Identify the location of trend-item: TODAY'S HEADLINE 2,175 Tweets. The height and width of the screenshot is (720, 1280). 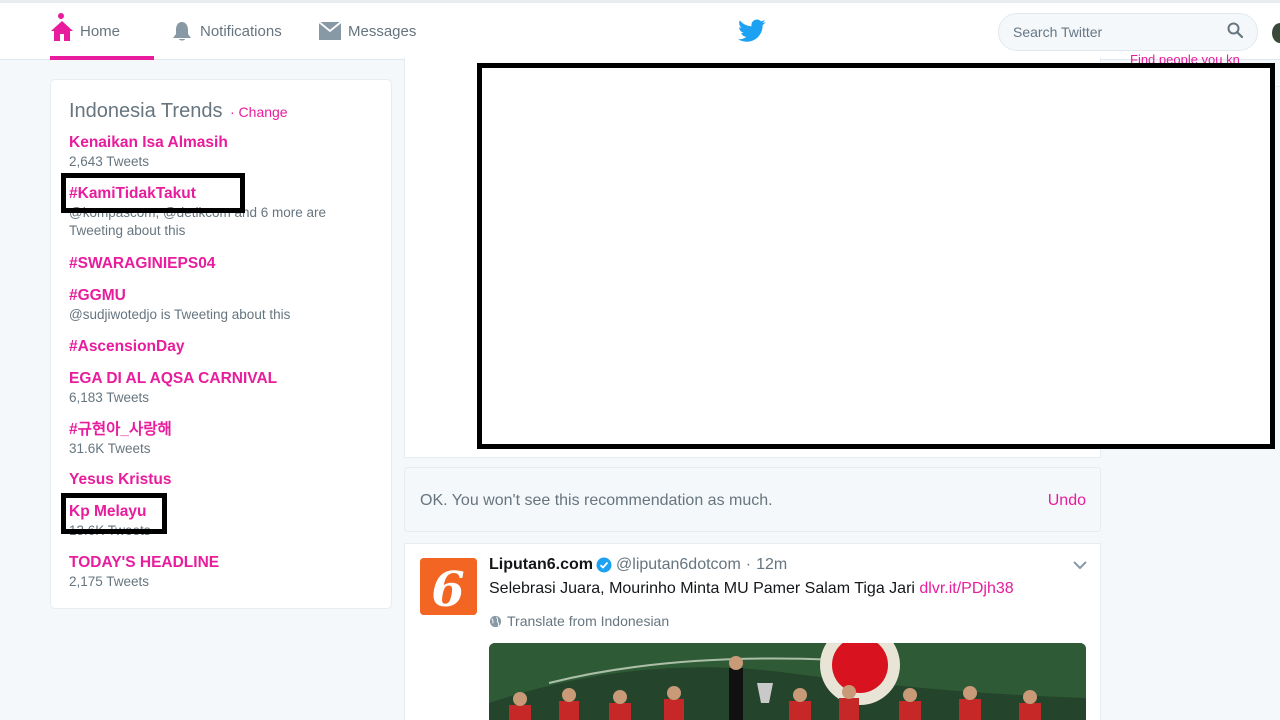
(219, 572).